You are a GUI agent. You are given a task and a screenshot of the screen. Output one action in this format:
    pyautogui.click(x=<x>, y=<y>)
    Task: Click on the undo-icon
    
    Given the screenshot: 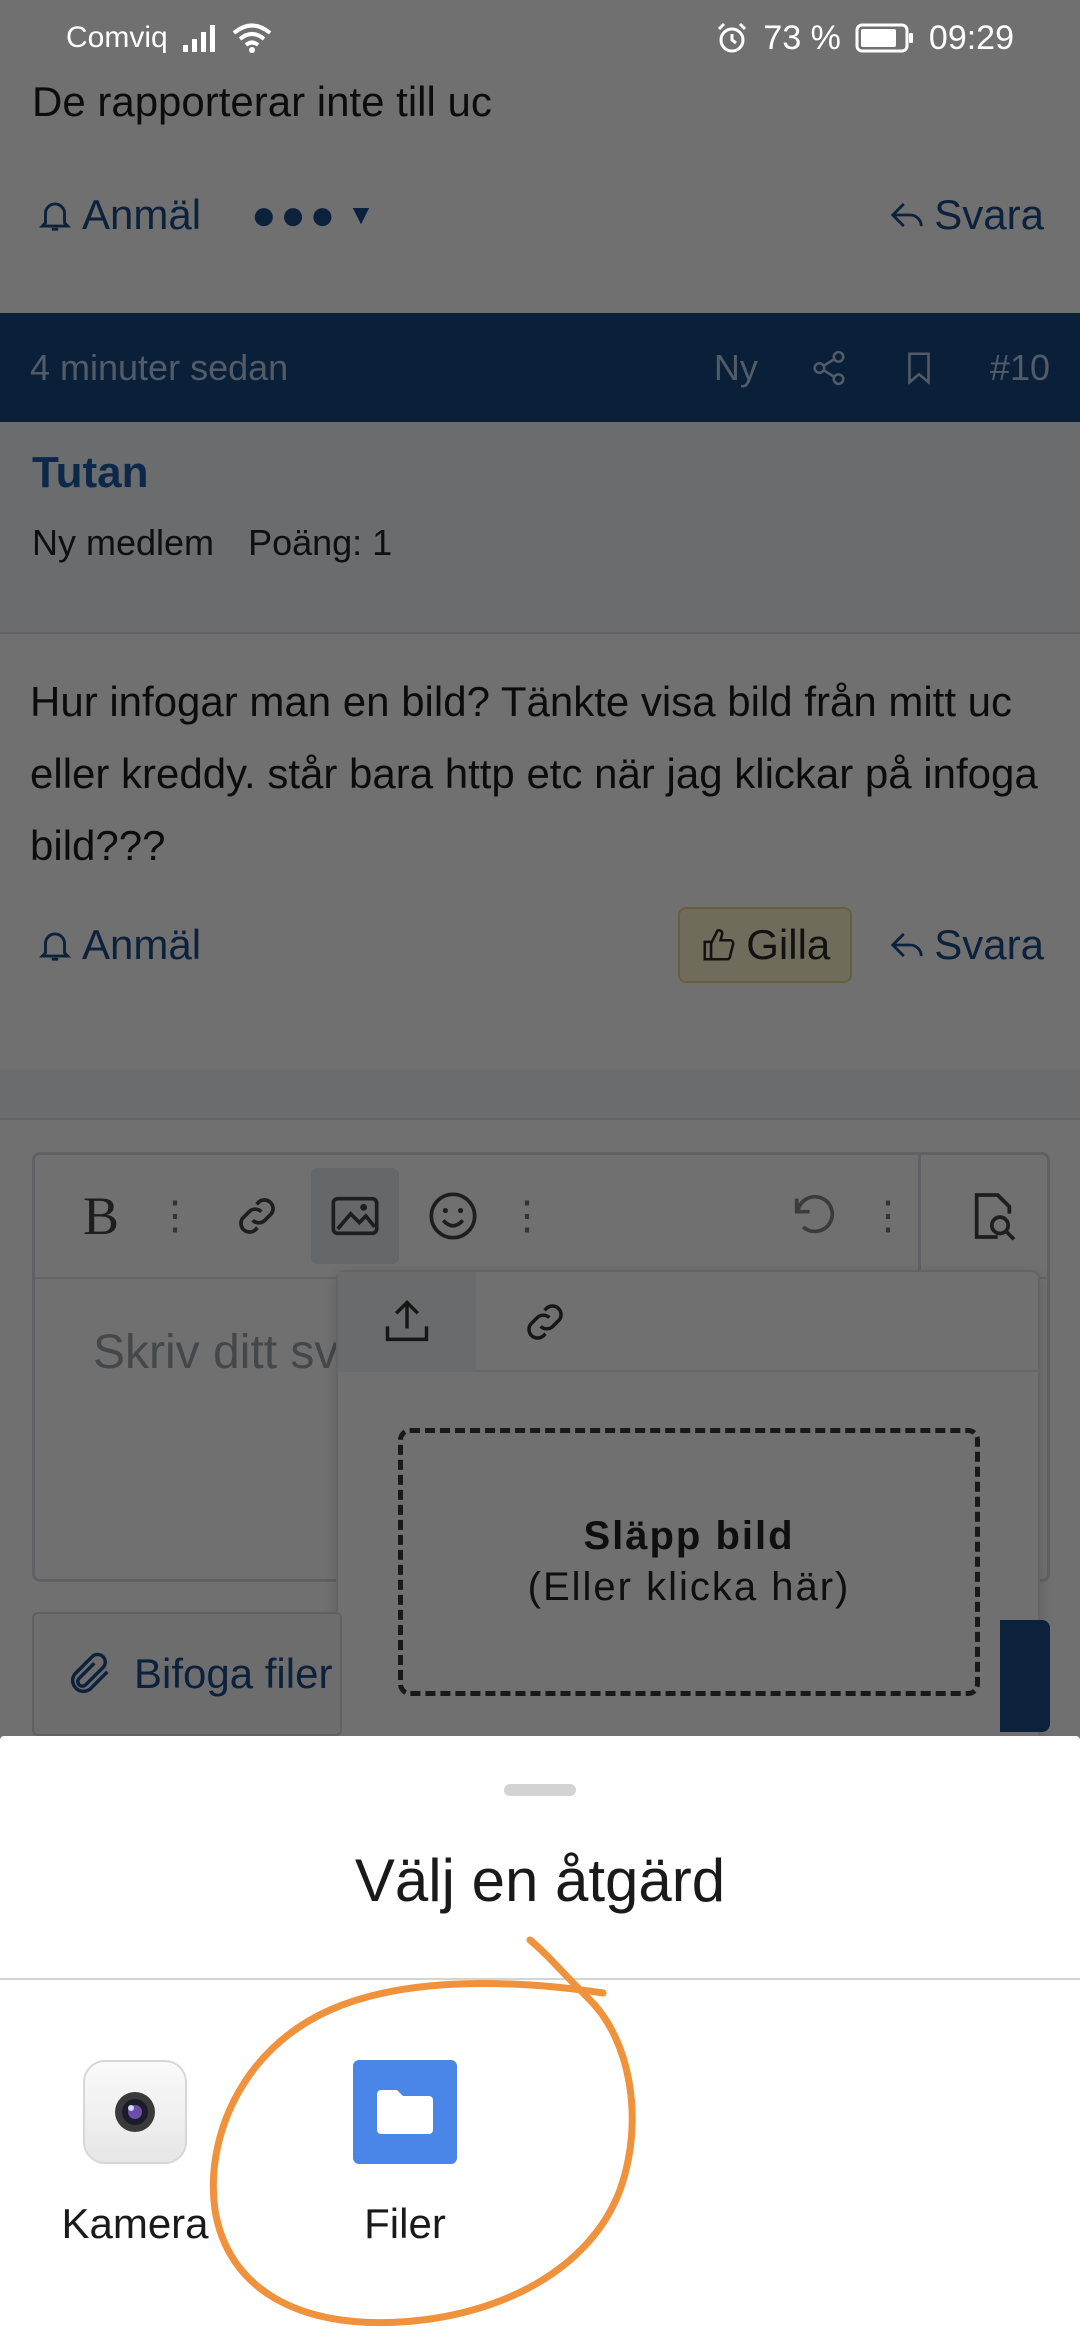 What is the action you would take?
    pyautogui.click(x=814, y=1214)
    